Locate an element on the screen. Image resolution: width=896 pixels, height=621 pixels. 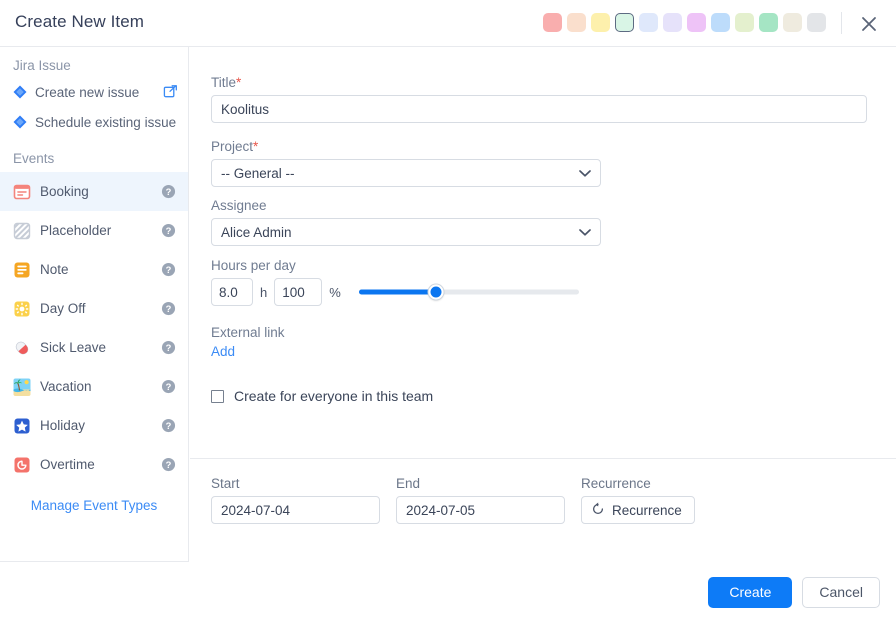
form-divider is located at coordinates (543, 458).